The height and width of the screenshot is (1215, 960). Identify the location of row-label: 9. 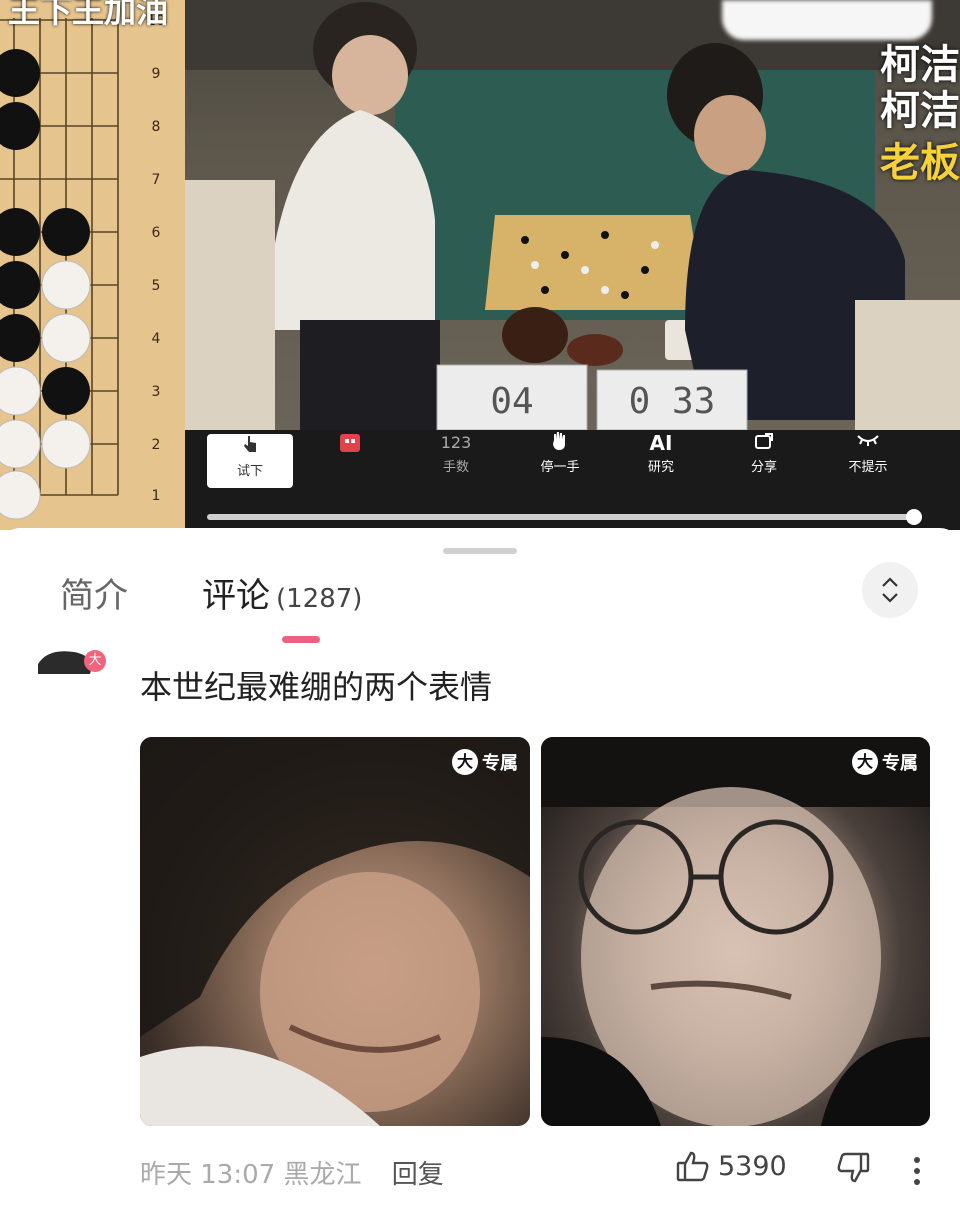
(156, 74).